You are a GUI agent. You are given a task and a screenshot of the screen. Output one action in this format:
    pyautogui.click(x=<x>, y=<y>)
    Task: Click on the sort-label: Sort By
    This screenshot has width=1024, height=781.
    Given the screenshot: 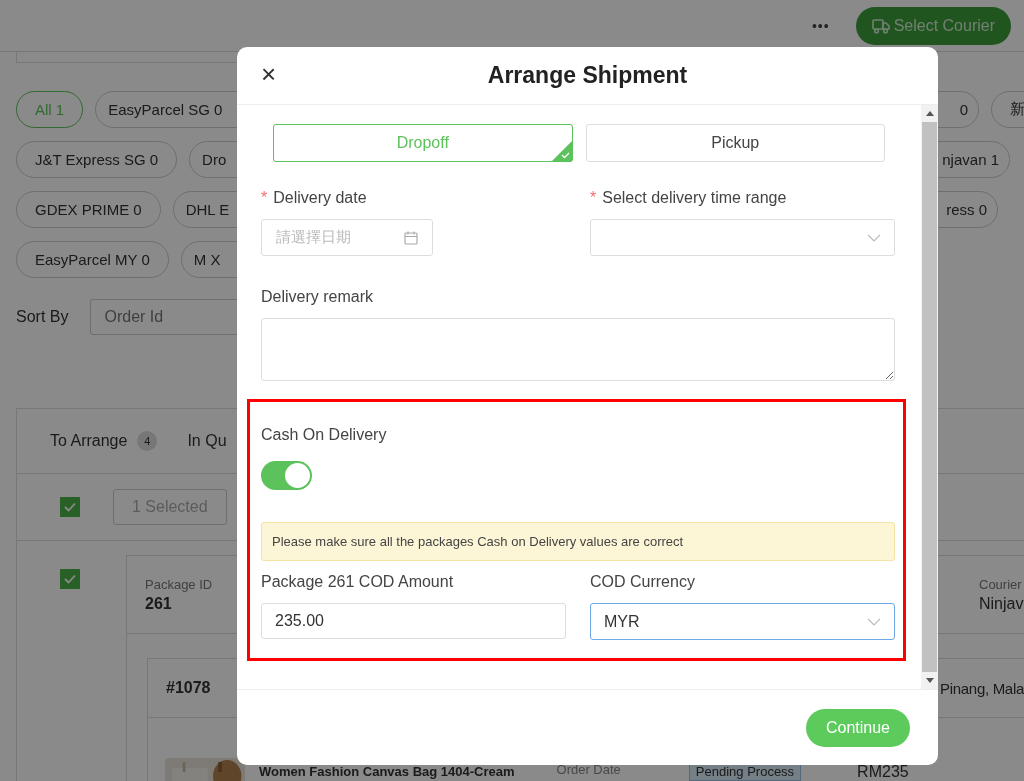 What is the action you would take?
    pyautogui.click(x=42, y=317)
    